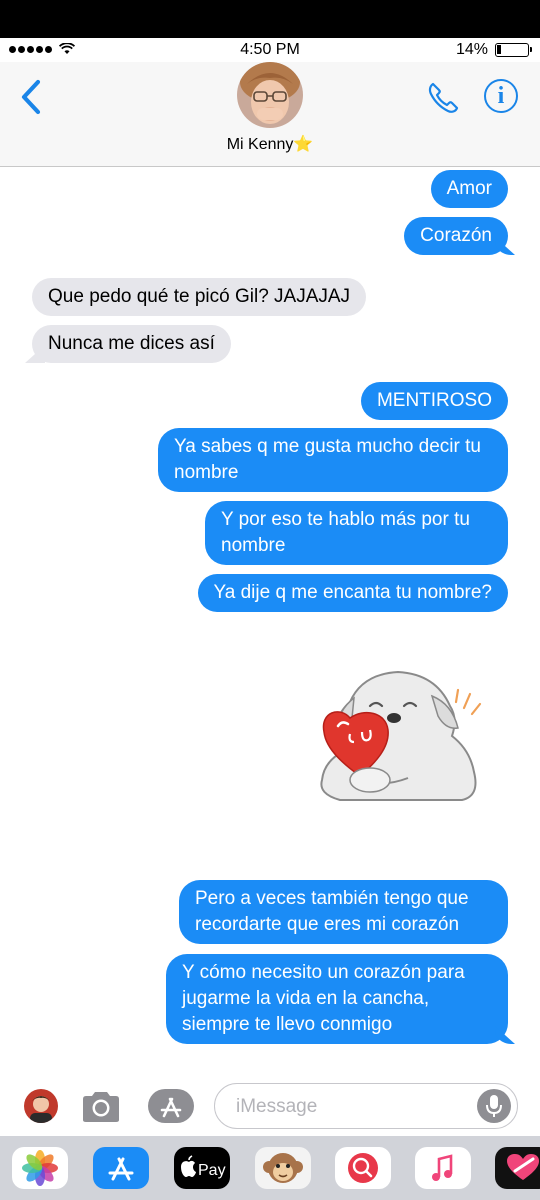 This screenshot has width=540, height=1200. Describe the element at coordinates (471, 49) in the screenshot. I see `battery-percent: 14%` at that location.